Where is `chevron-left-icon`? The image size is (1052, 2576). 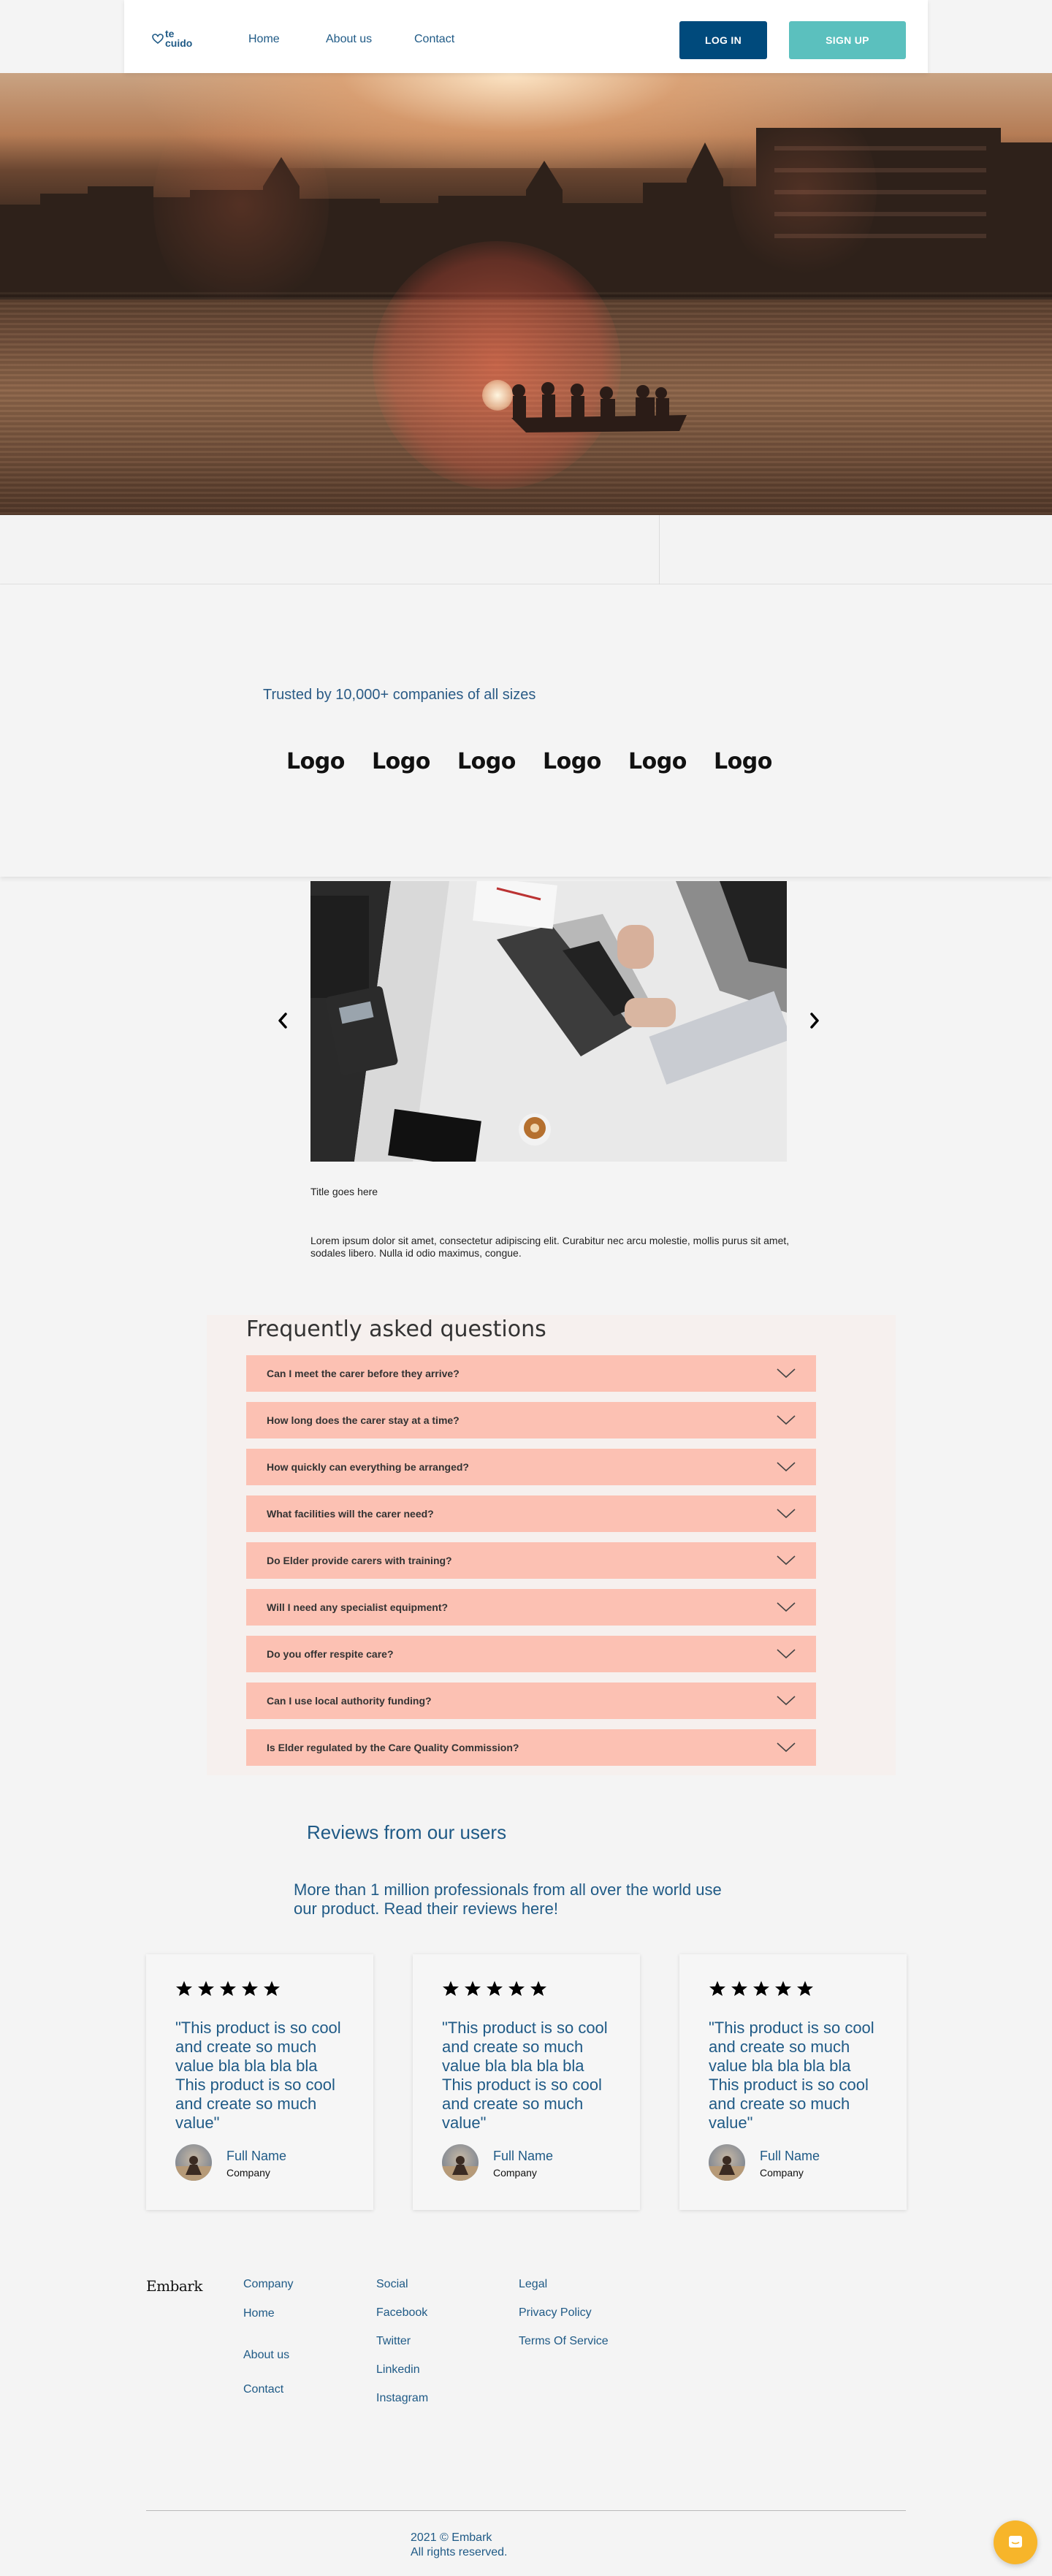
chevron-left-icon is located at coordinates (282, 1021).